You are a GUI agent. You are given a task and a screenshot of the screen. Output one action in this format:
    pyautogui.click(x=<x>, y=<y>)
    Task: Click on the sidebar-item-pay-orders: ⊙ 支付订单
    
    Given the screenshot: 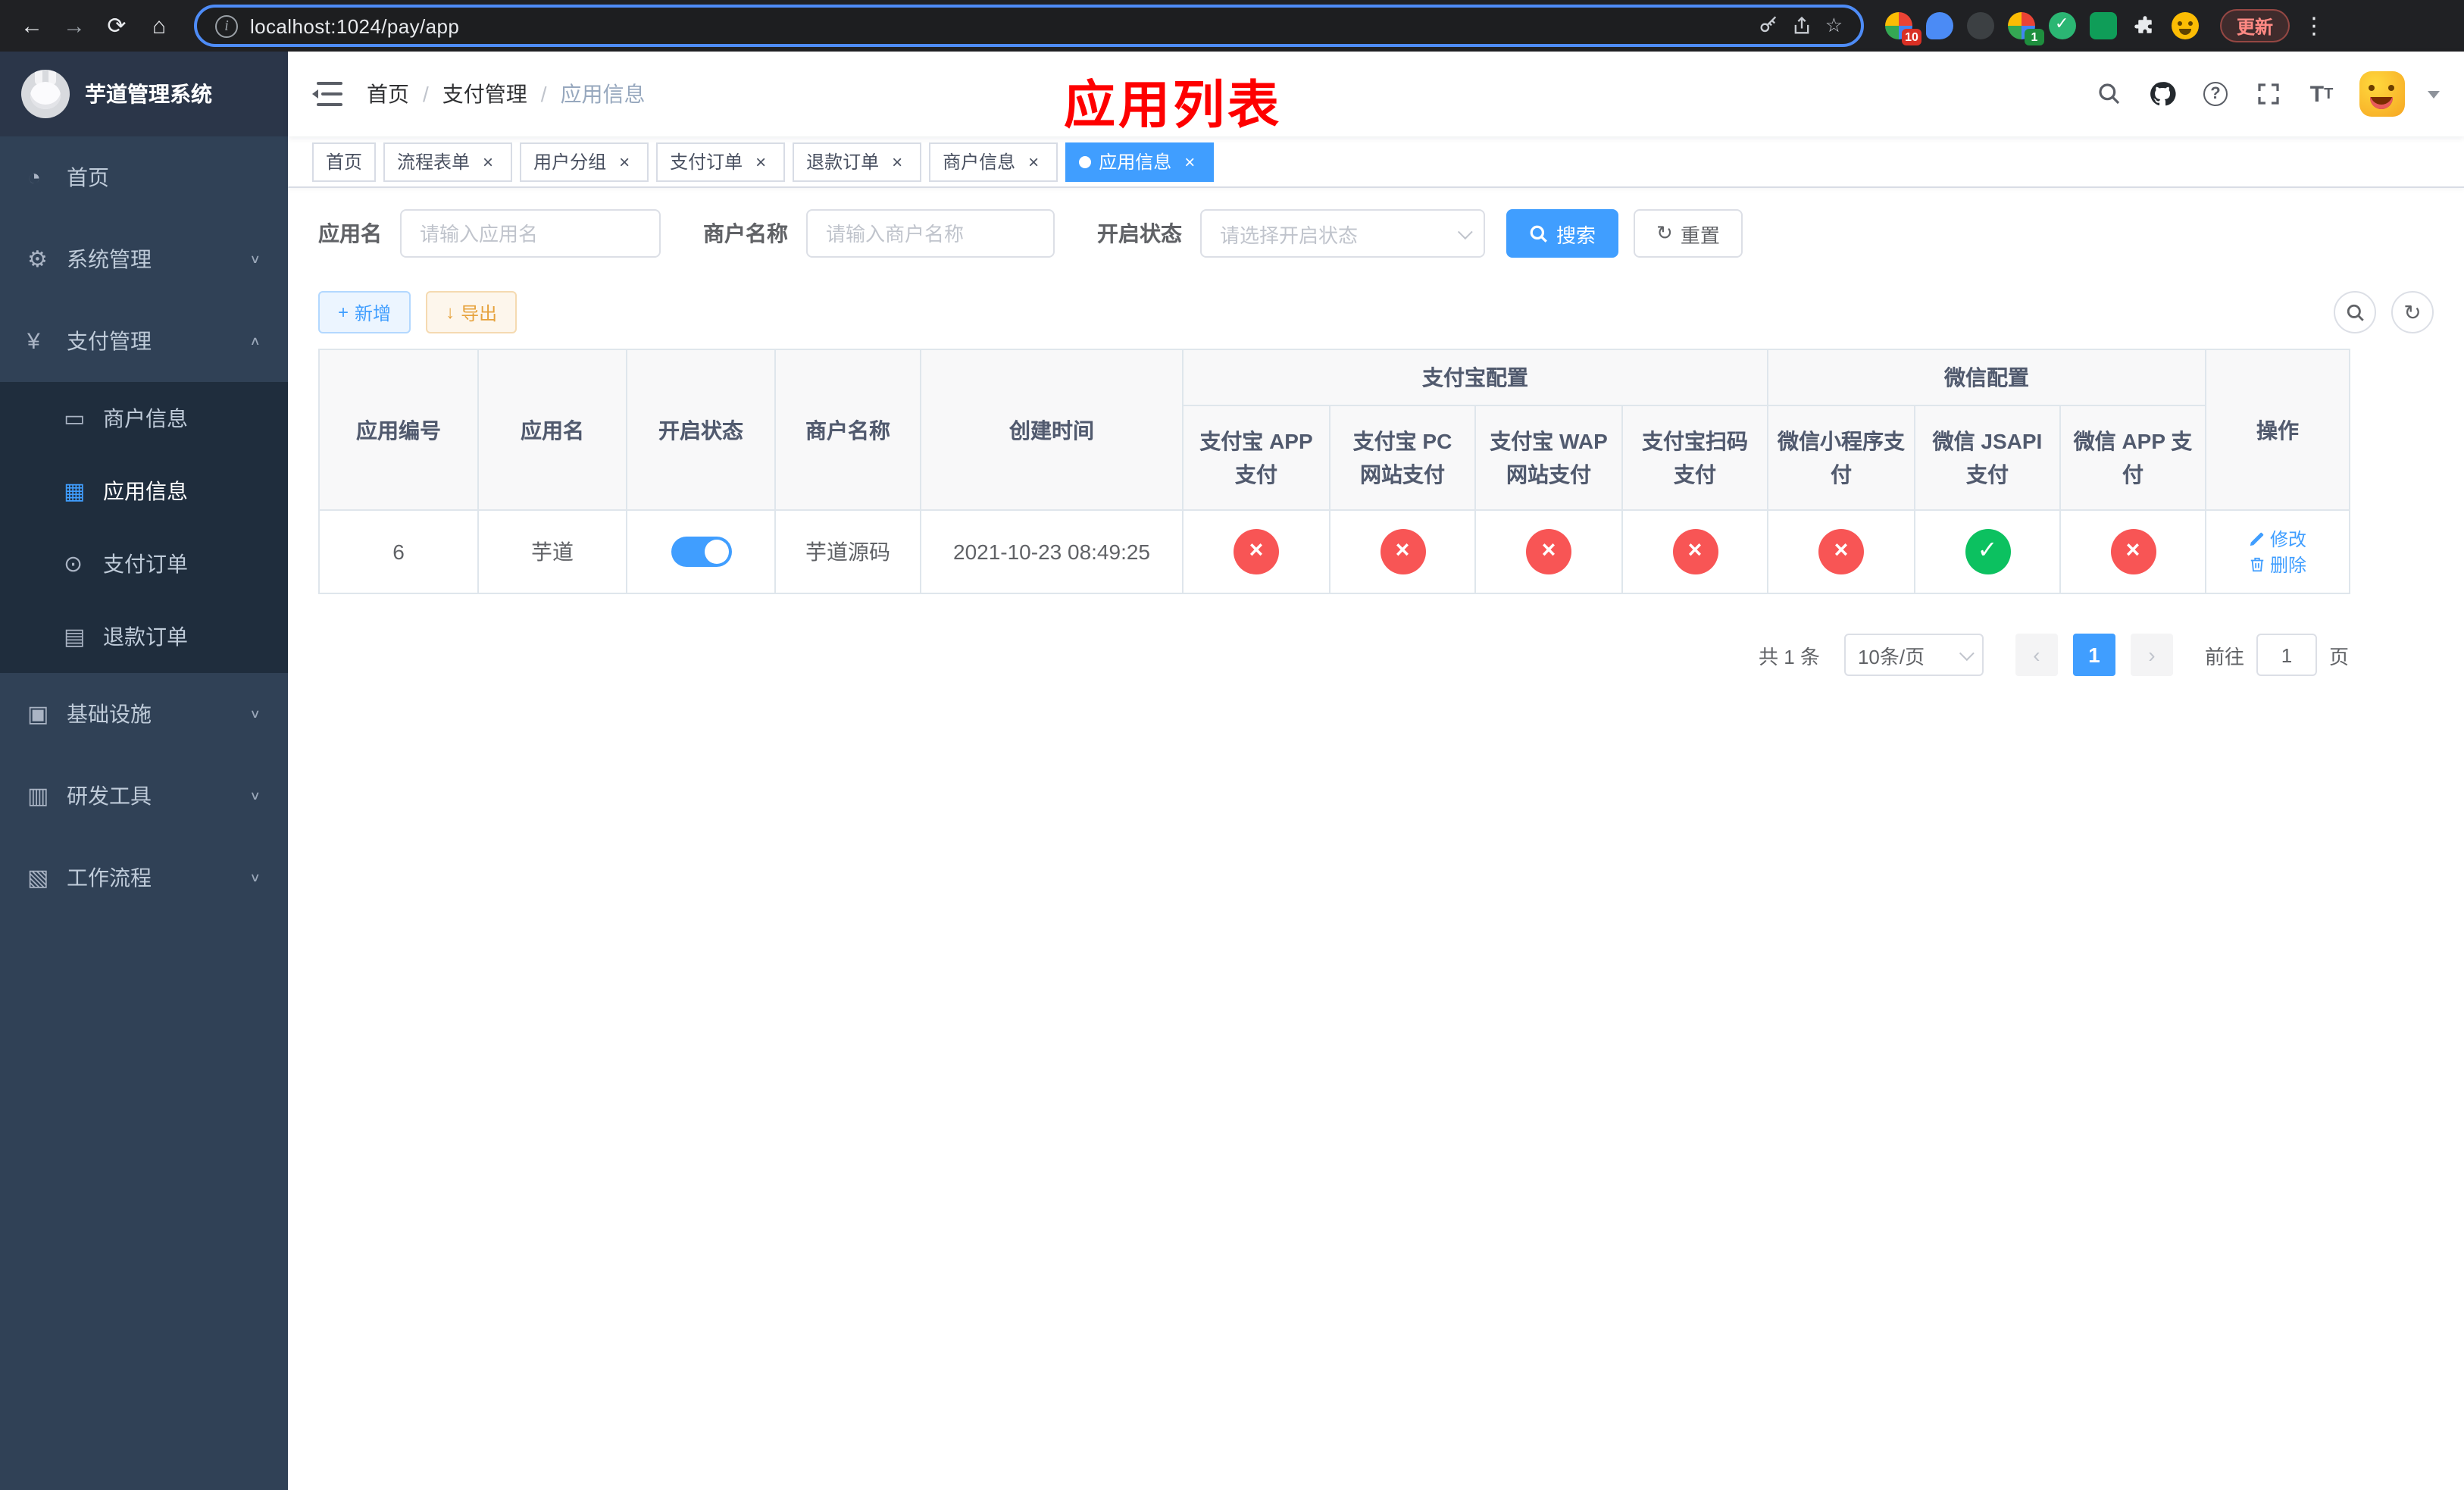 What is the action you would take?
    pyautogui.click(x=144, y=564)
    